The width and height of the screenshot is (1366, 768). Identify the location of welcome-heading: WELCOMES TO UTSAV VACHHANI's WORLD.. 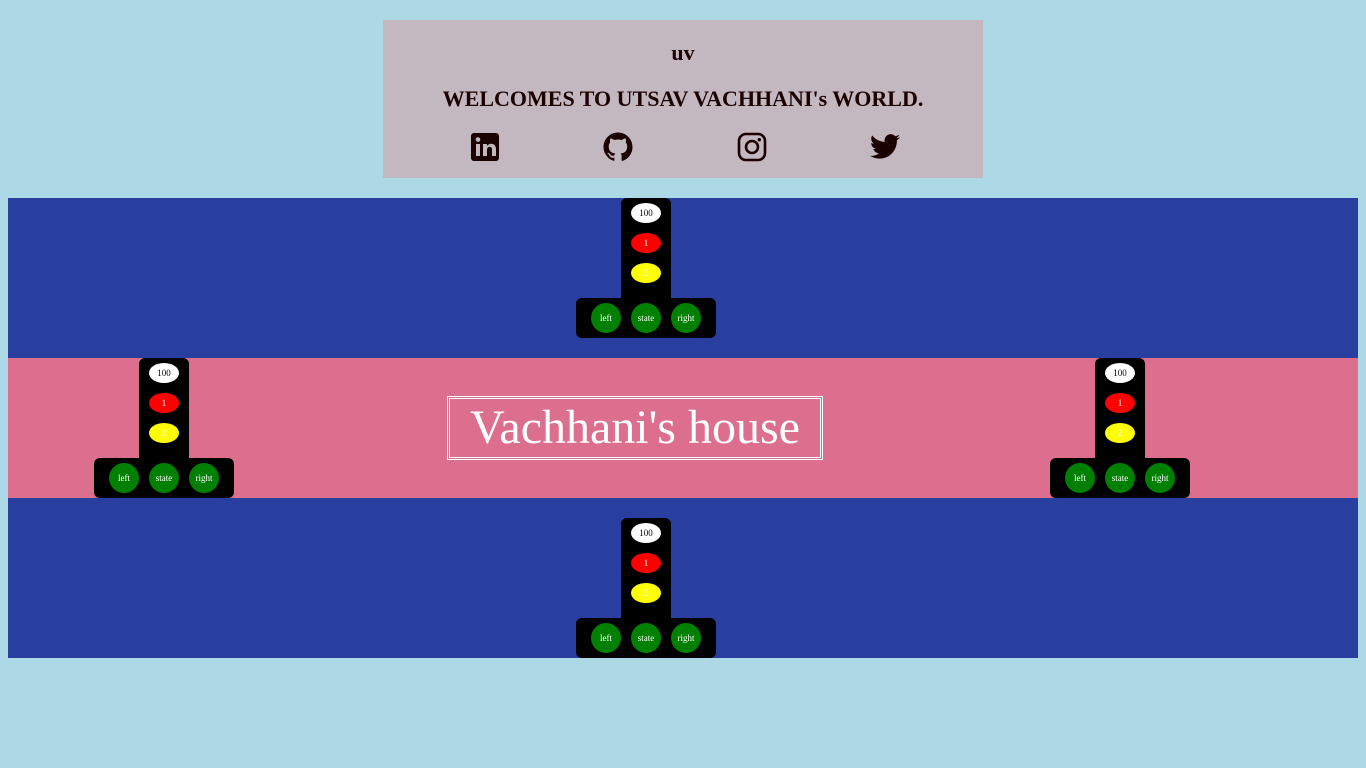
(683, 98).